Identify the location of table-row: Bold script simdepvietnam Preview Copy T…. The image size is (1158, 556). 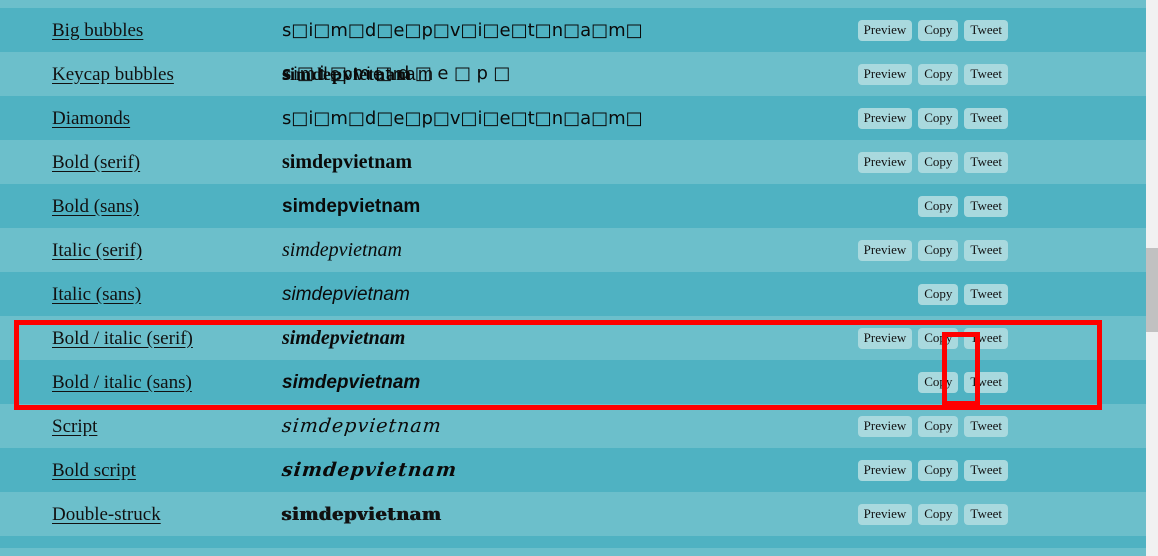
(573, 470).